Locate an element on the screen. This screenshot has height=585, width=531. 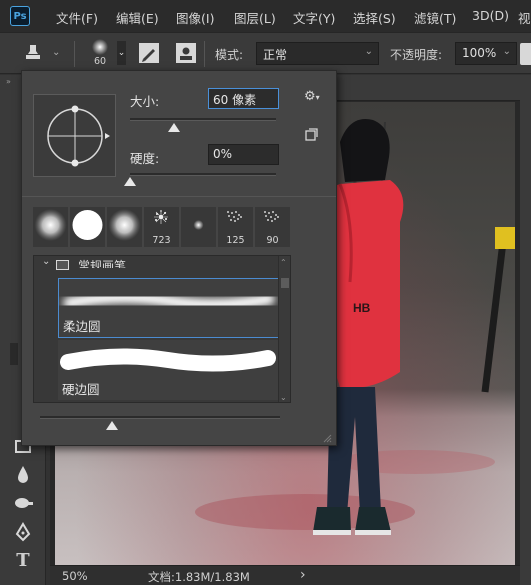
opacity-label: 不透明度: is located at coordinates (416, 55).